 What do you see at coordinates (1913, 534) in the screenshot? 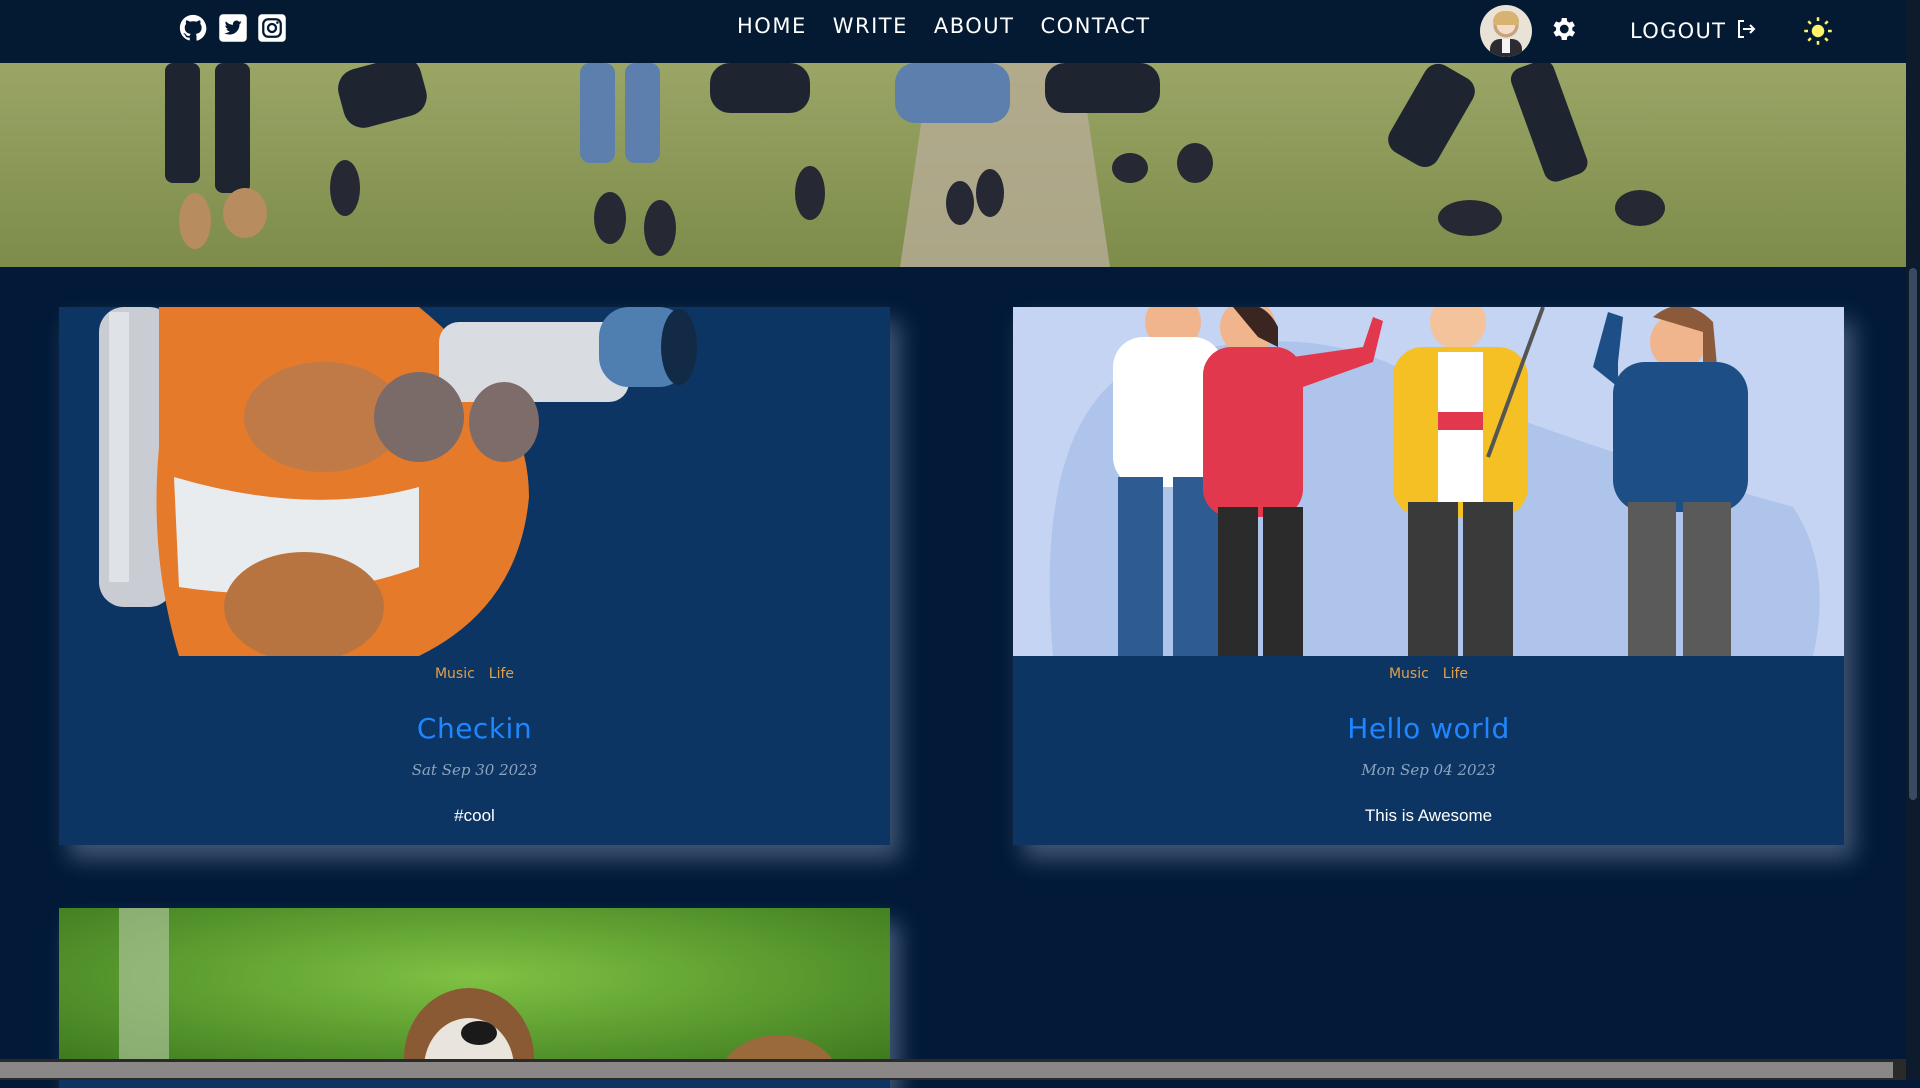
I see `vertical-scrollbar-thumb` at bounding box center [1913, 534].